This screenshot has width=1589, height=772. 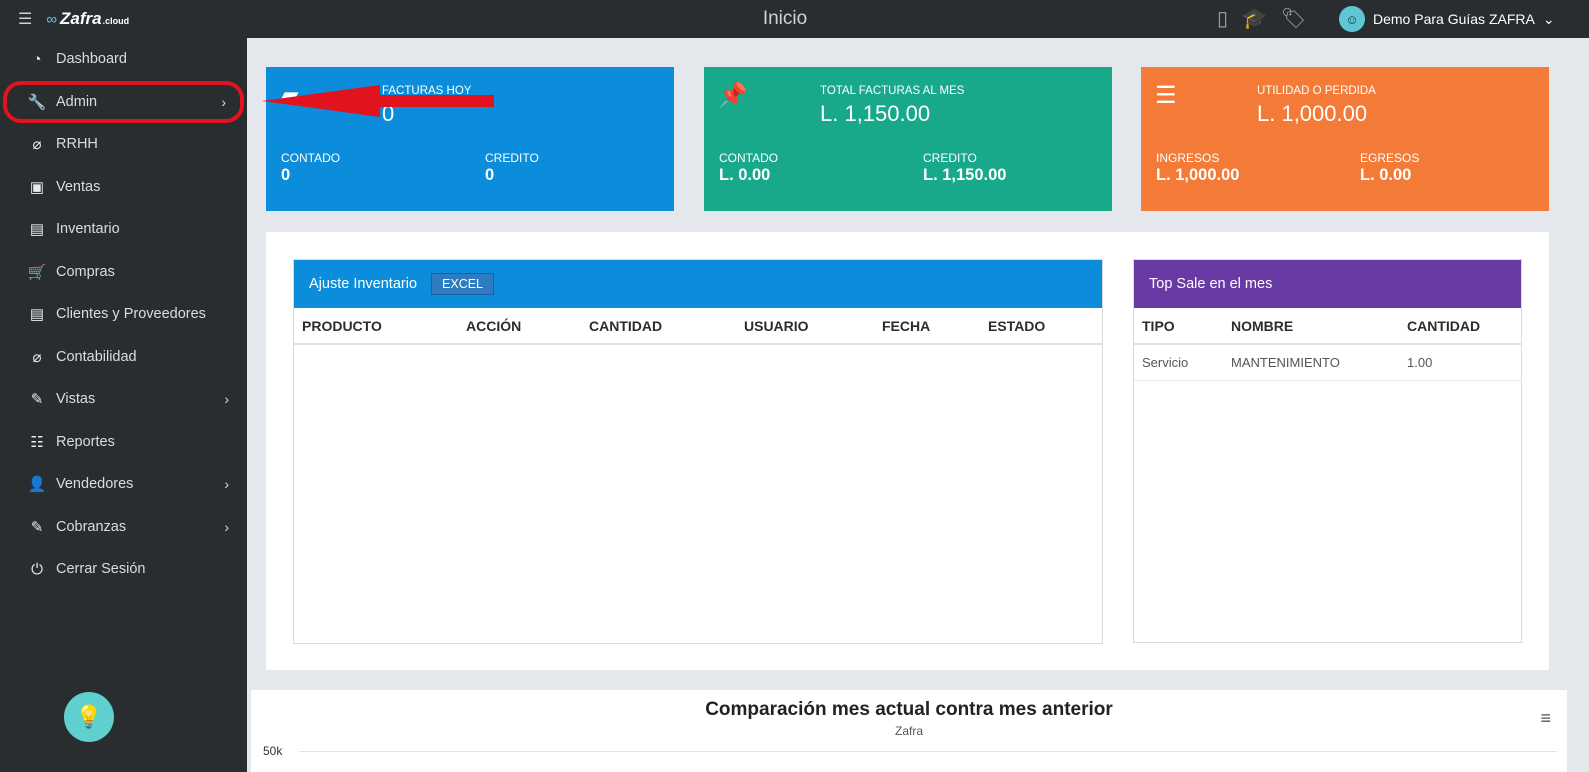 What do you see at coordinates (37, 187) in the screenshot?
I see `money-icon: ▣` at bounding box center [37, 187].